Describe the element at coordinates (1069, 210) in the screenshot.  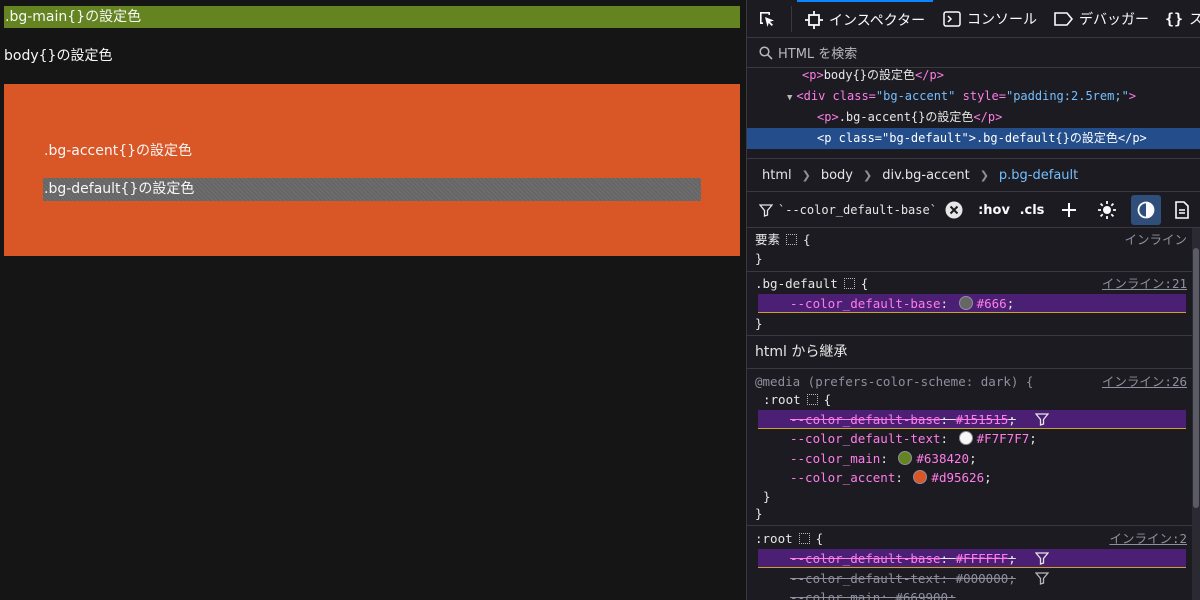
I see `add-rule-button` at that location.